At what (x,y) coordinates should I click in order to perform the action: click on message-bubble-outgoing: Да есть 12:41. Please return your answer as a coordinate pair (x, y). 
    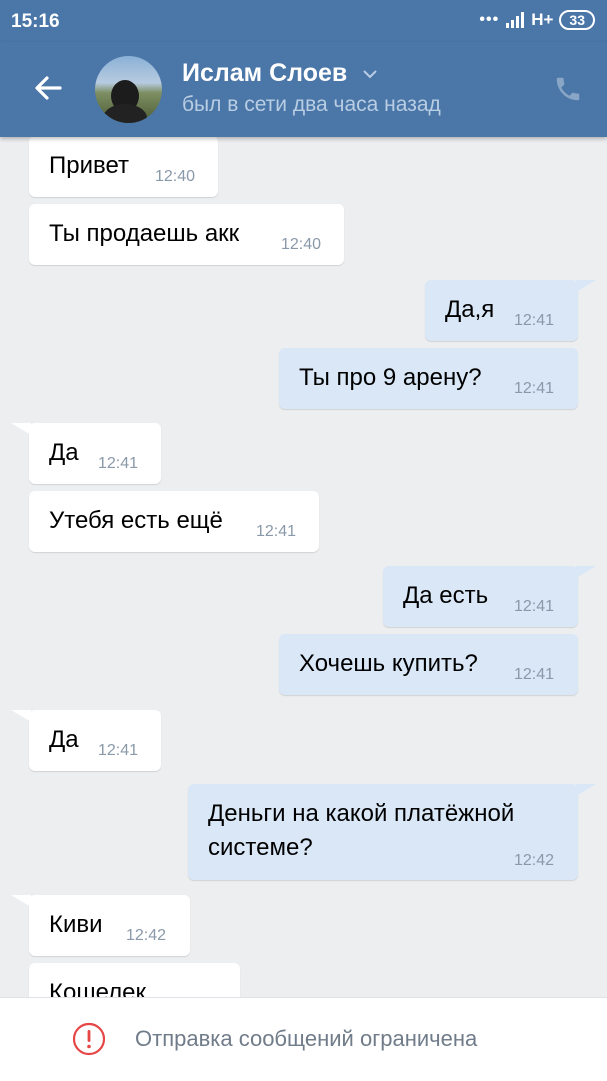
    Looking at the image, I should click on (489, 596).